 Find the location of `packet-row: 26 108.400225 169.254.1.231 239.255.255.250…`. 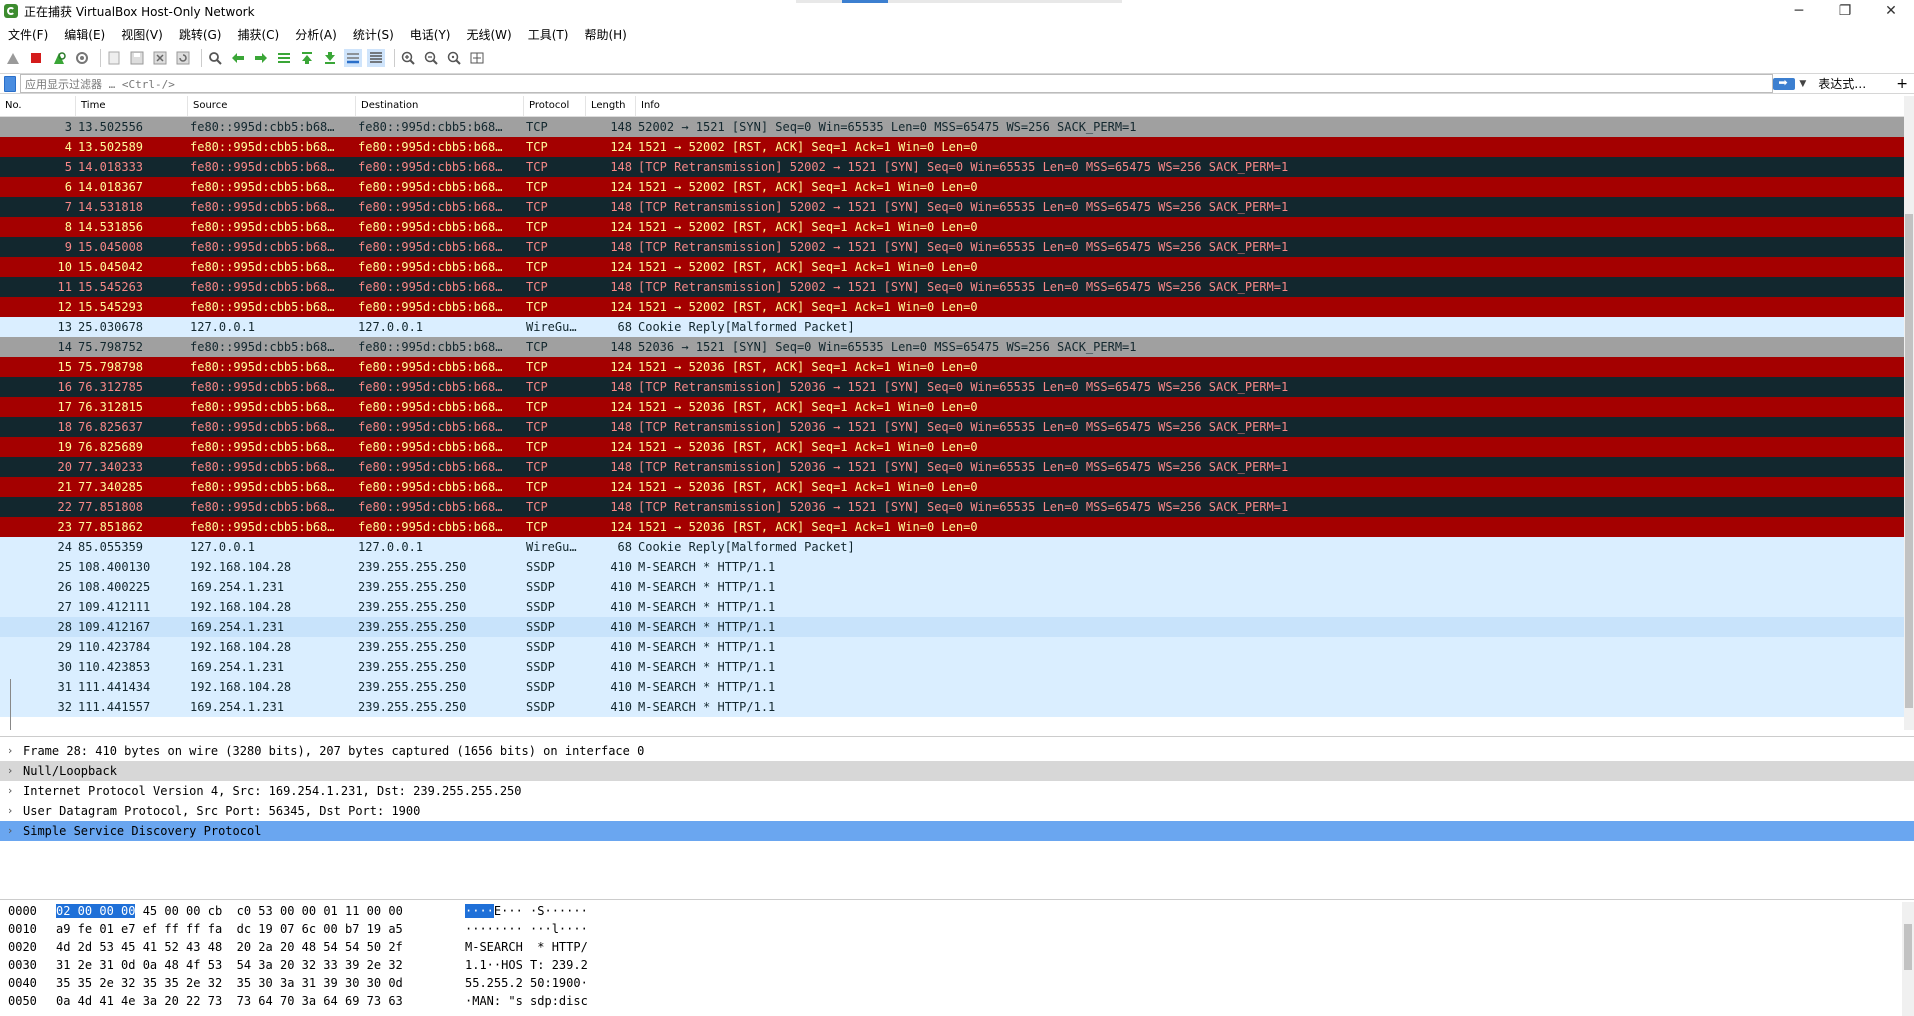

packet-row: 26 108.400225 169.254.1.231 239.255.255.250… is located at coordinates (957, 587).